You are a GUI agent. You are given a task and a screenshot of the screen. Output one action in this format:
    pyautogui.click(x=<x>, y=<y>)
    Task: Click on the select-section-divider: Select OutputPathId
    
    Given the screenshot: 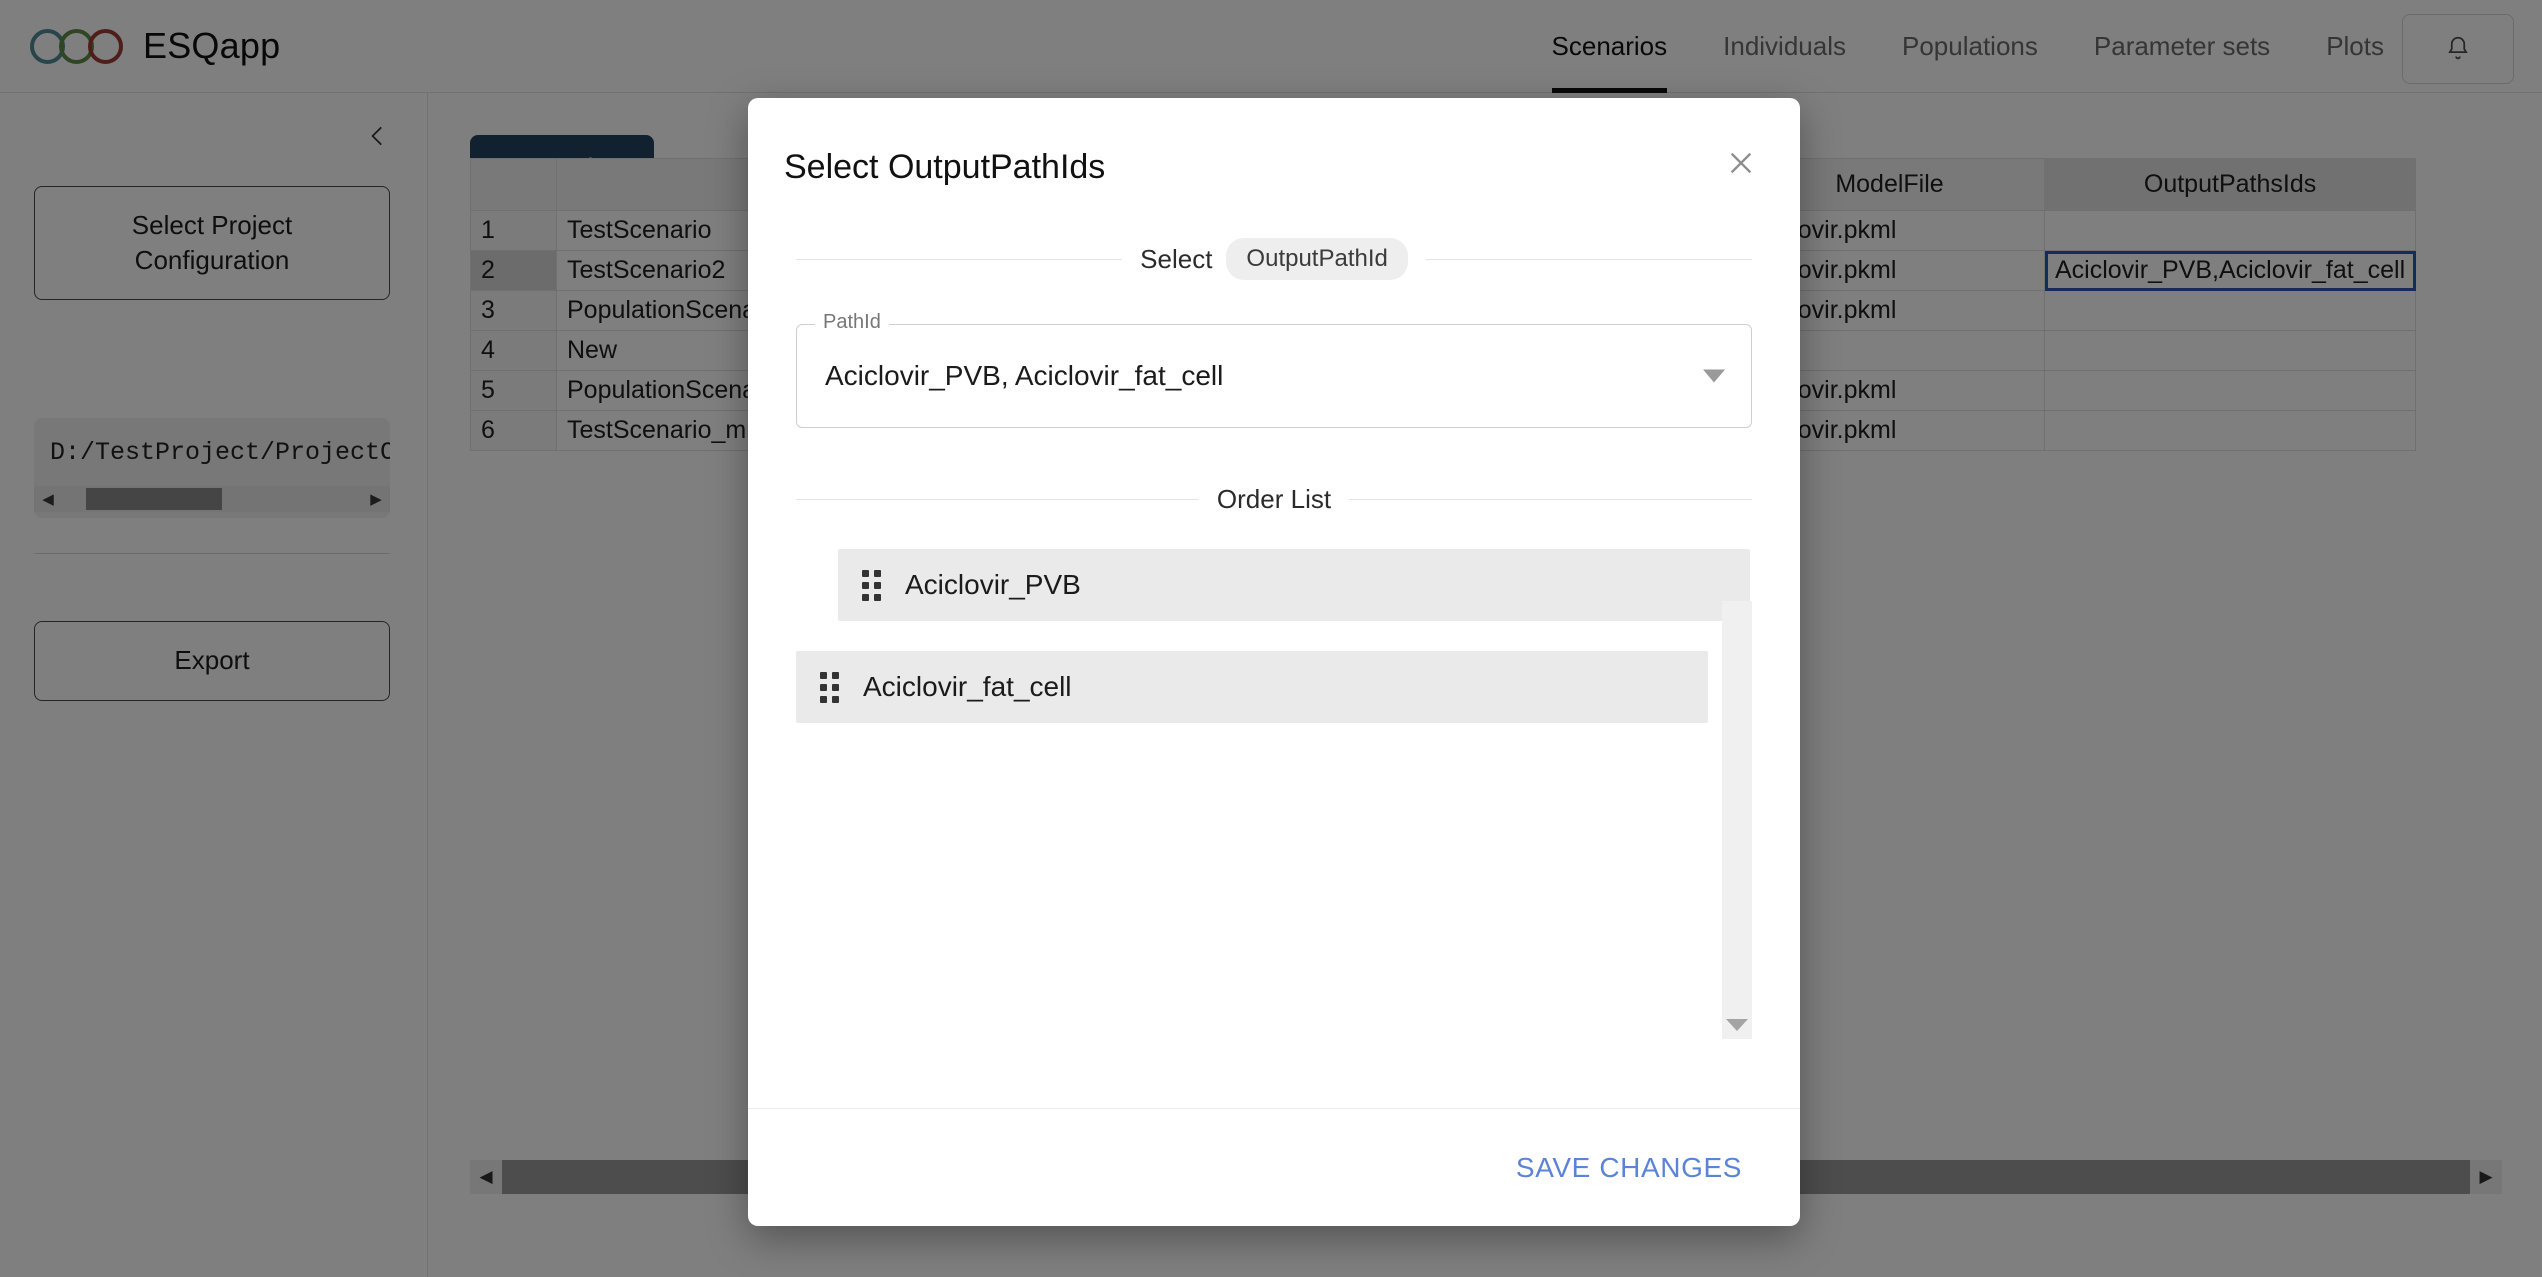 What is the action you would take?
    pyautogui.click(x=1274, y=259)
    